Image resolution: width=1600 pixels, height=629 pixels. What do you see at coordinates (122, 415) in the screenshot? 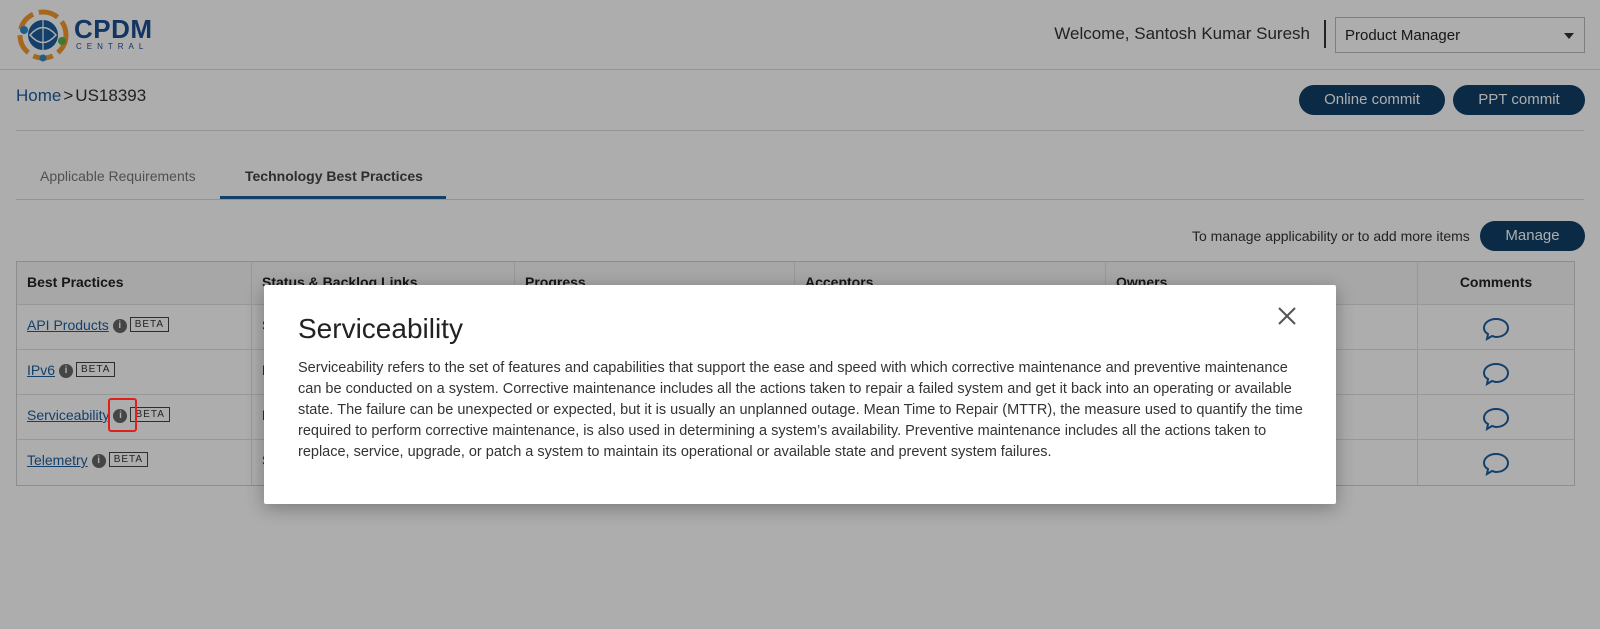
I see `highlight-annotation` at bounding box center [122, 415].